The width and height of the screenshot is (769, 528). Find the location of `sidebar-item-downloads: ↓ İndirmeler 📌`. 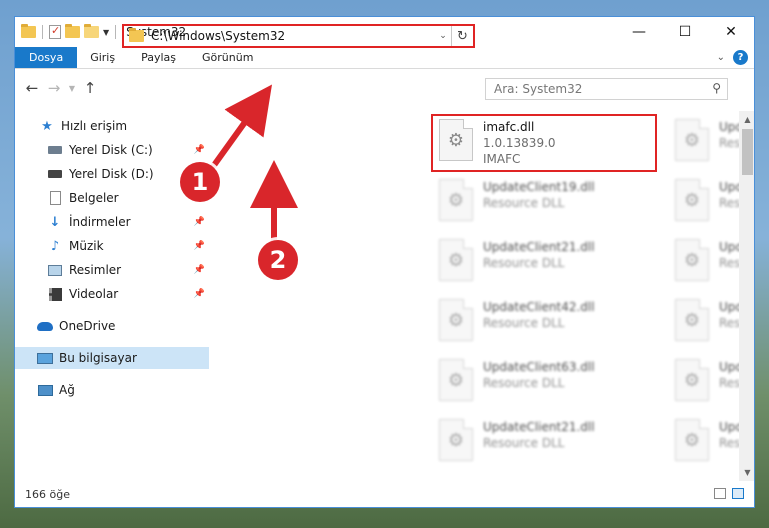

sidebar-item-downloads: ↓ İndirmeler 📌 is located at coordinates (112, 222).